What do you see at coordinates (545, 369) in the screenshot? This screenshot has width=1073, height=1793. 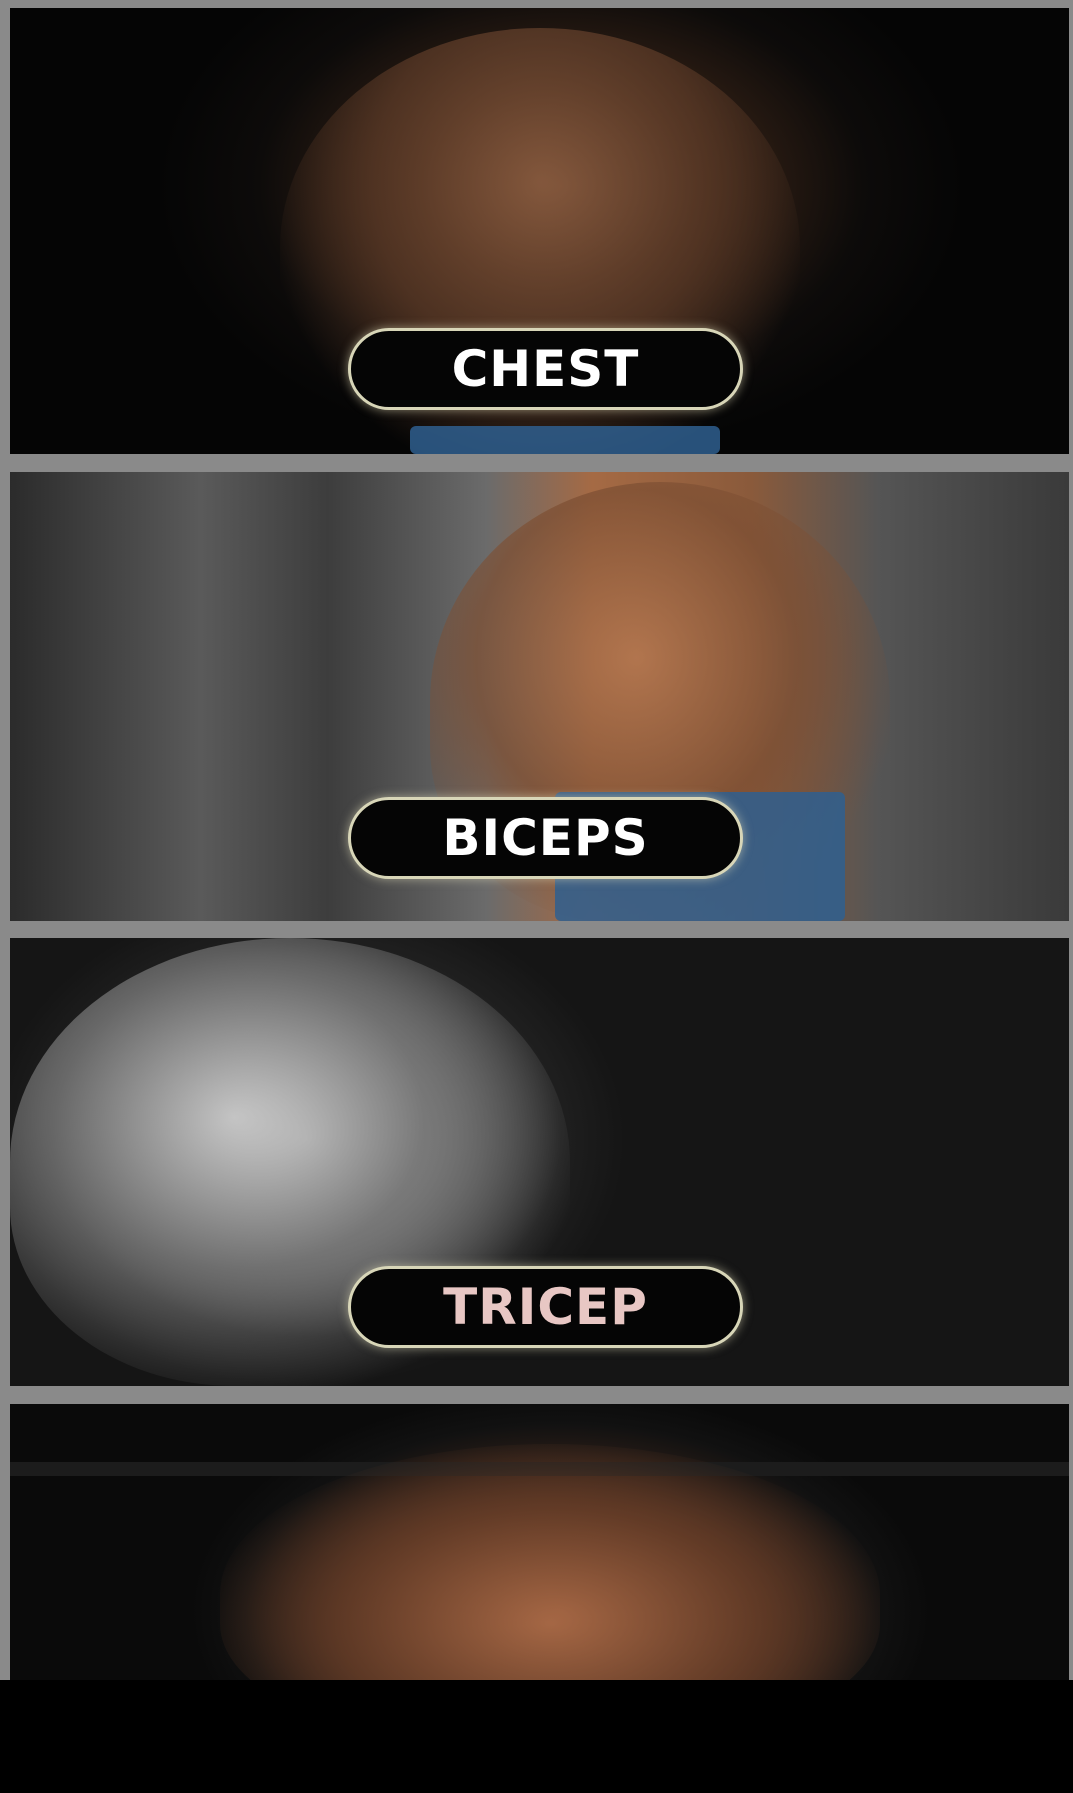 I see `chest-label: CHEST` at bounding box center [545, 369].